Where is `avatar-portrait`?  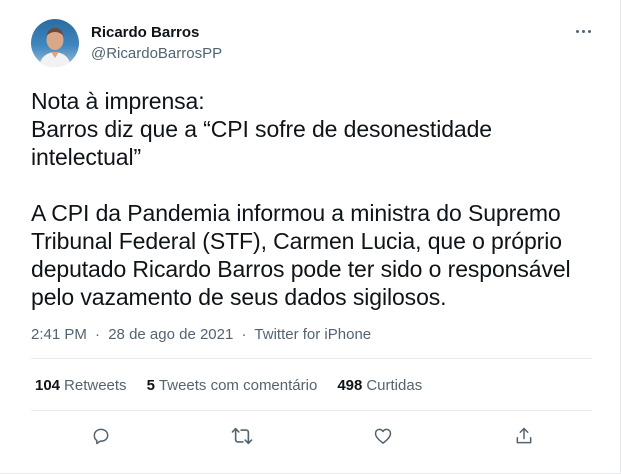
avatar-portrait is located at coordinates (55, 47).